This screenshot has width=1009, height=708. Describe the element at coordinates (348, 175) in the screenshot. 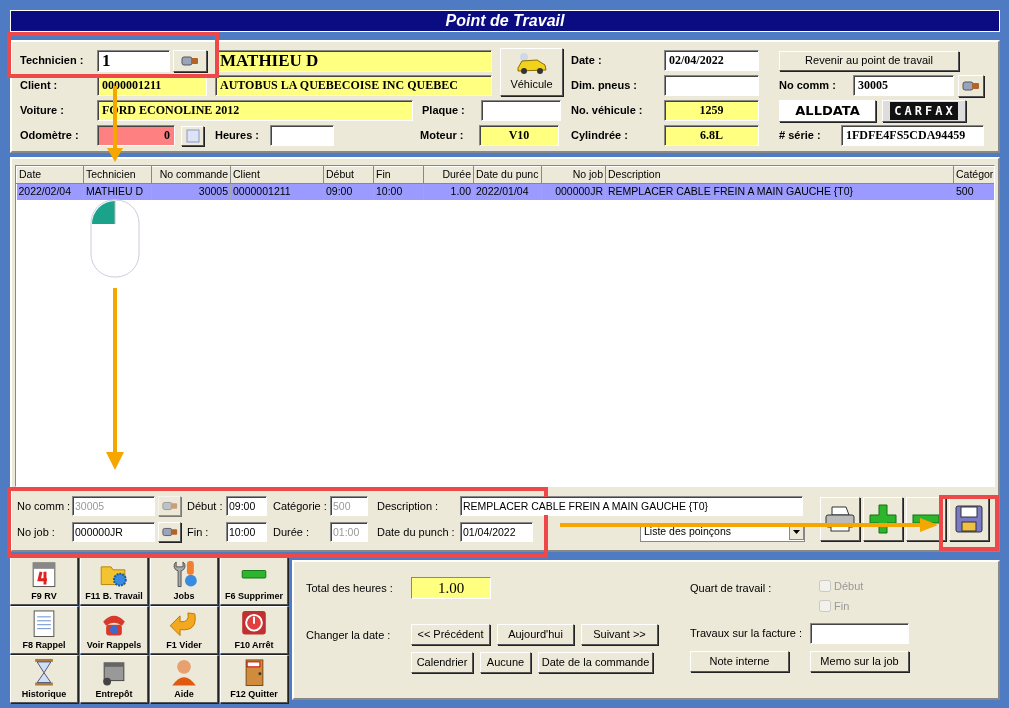

I see `column-header: Début` at that location.